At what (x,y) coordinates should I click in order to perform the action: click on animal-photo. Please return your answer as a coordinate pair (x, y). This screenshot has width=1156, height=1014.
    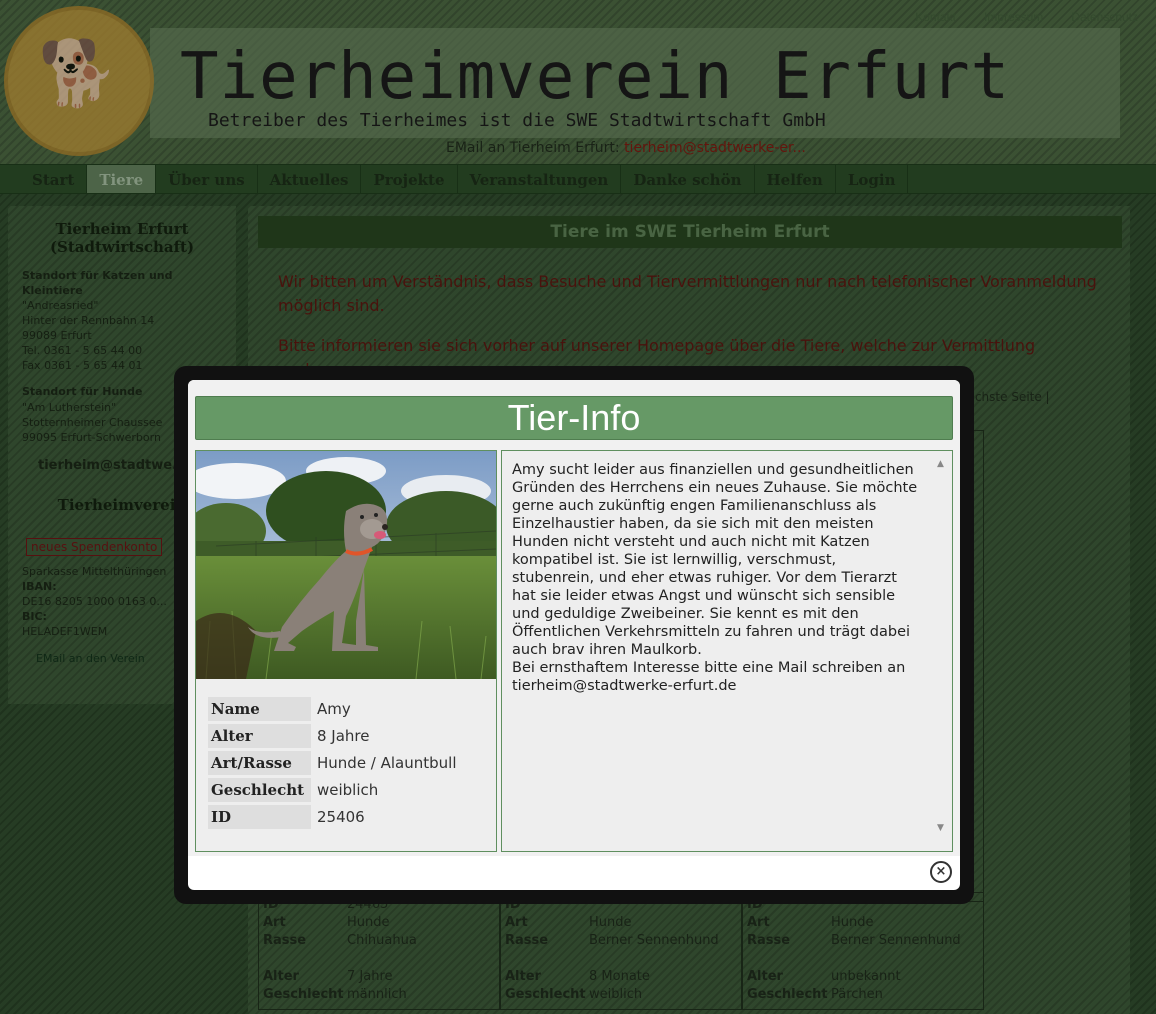
    Looking at the image, I should click on (346, 565).